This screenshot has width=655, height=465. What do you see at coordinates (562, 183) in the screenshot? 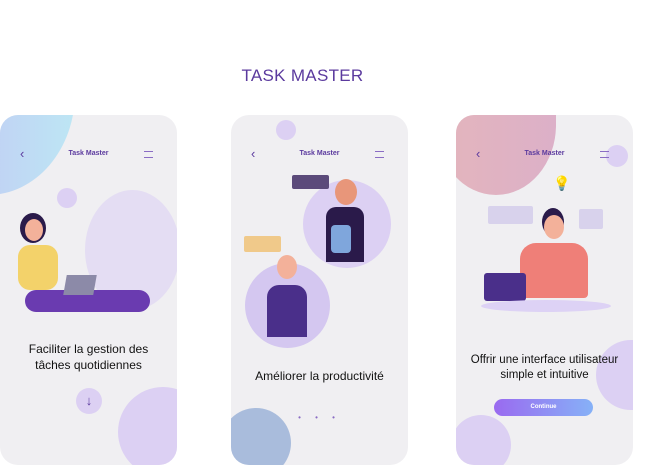
I see `lightbulb-icon: 💡` at bounding box center [562, 183].